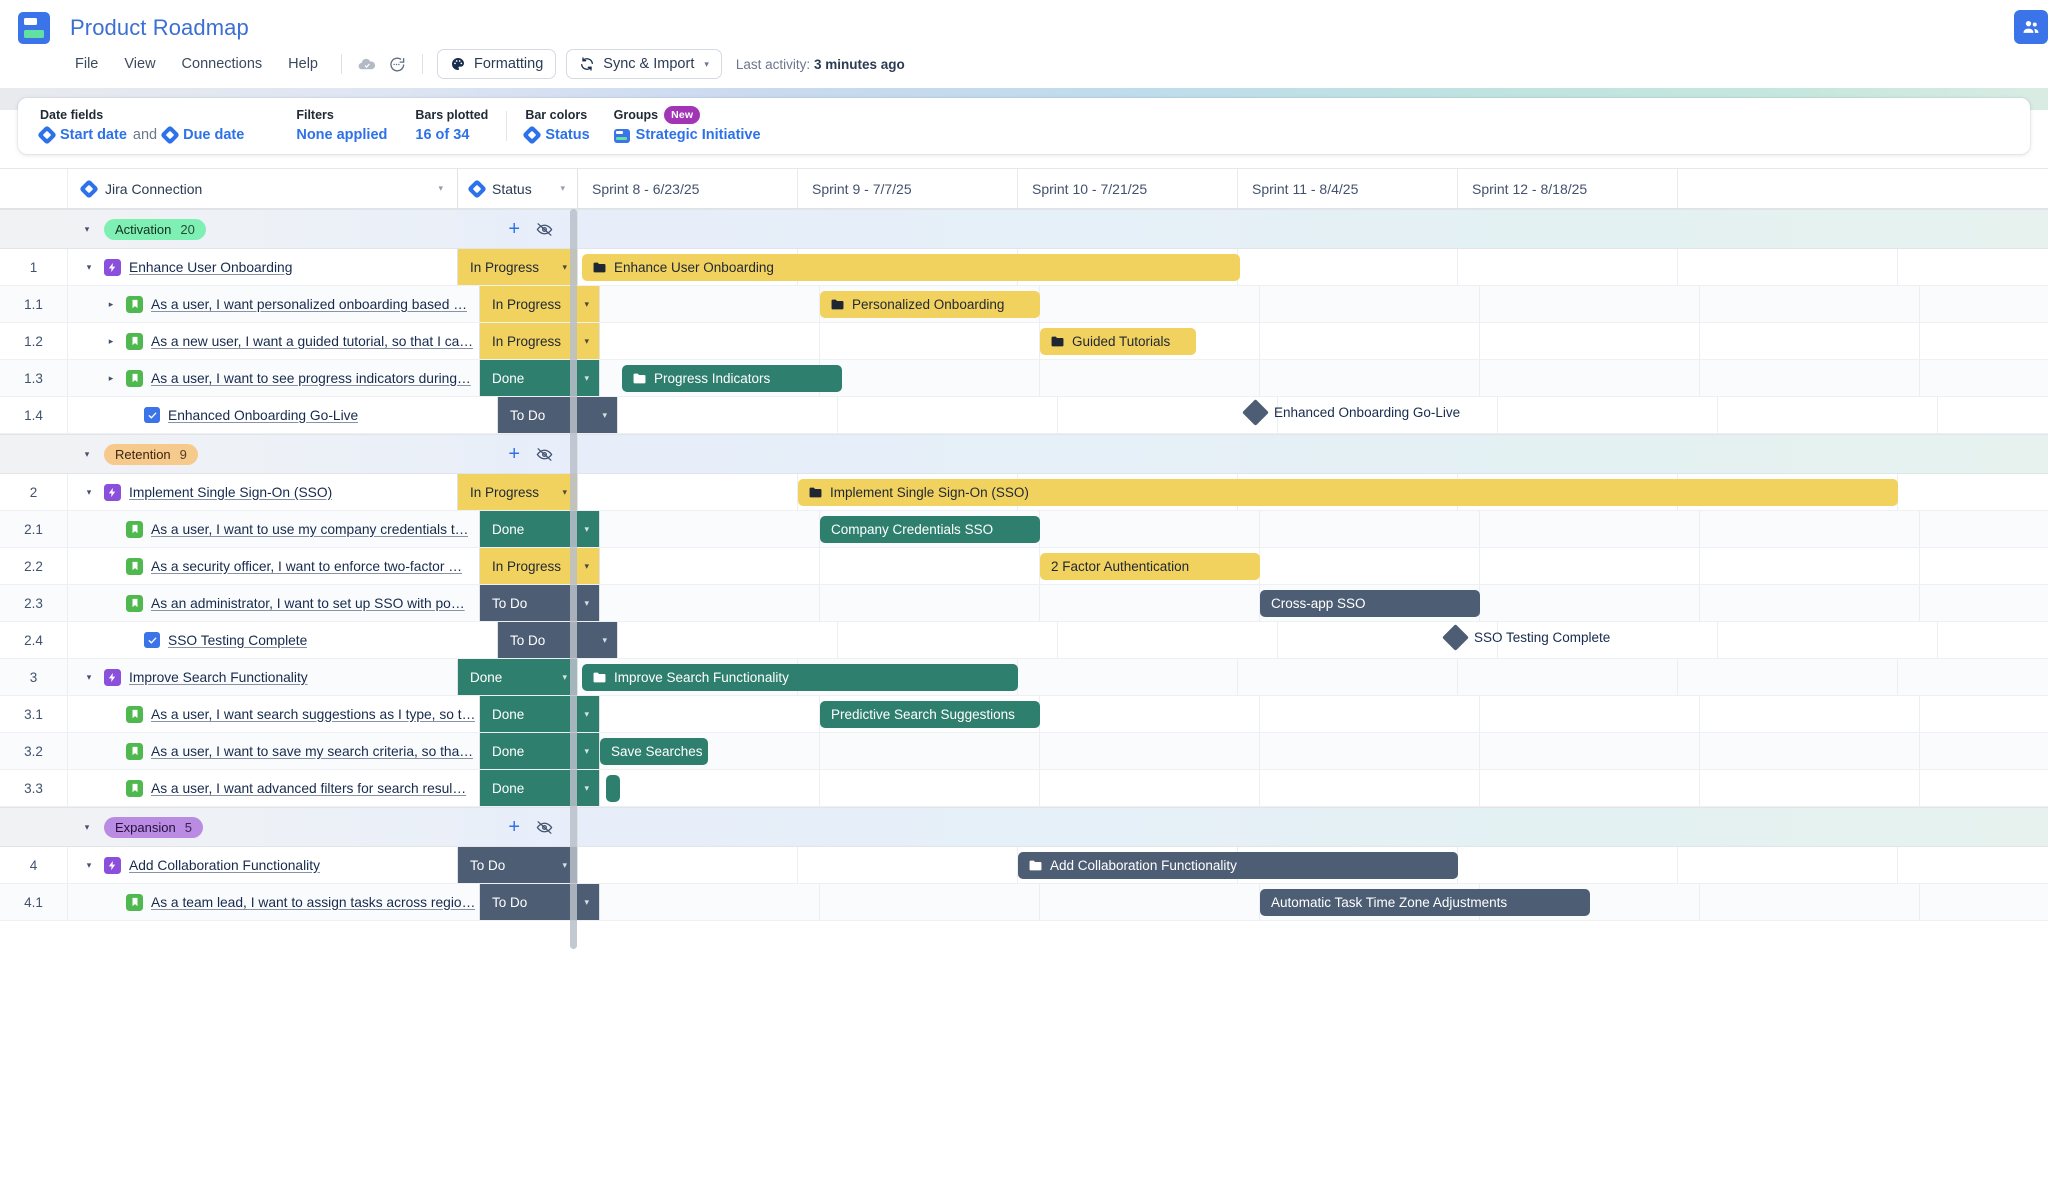 The width and height of the screenshot is (2048, 1204). What do you see at coordinates (87, 827) in the screenshot?
I see `group-collapse-icon: ▾` at bounding box center [87, 827].